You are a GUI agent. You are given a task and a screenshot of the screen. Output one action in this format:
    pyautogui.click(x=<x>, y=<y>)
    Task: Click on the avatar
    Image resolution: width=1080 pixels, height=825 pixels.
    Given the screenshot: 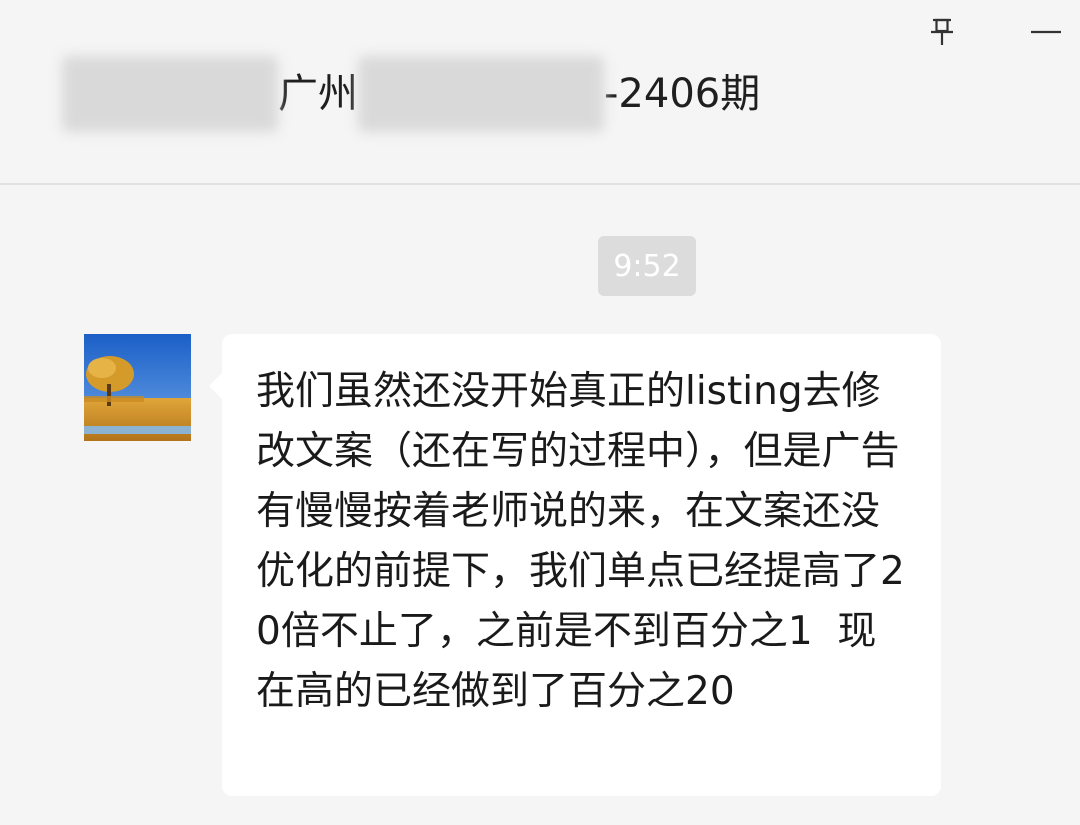 What is the action you would take?
    pyautogui.click(x=137, y=387)
    